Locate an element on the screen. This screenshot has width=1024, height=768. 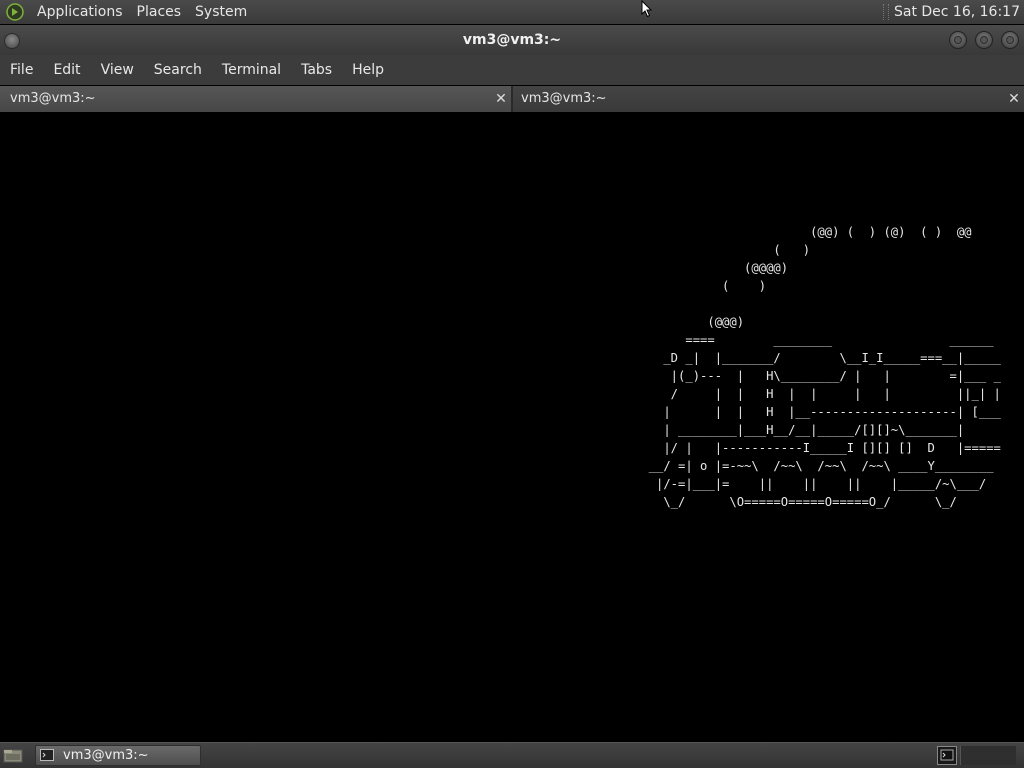
menu-view: View is located at coordinates (117, 70).